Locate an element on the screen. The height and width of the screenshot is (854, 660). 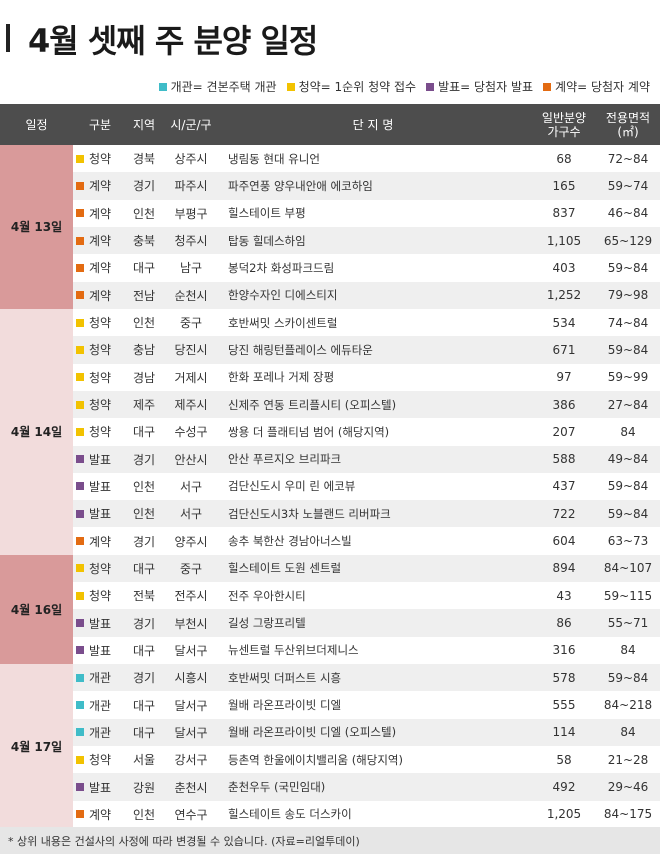
teal-square-icon is located at coordinates (162, 86).